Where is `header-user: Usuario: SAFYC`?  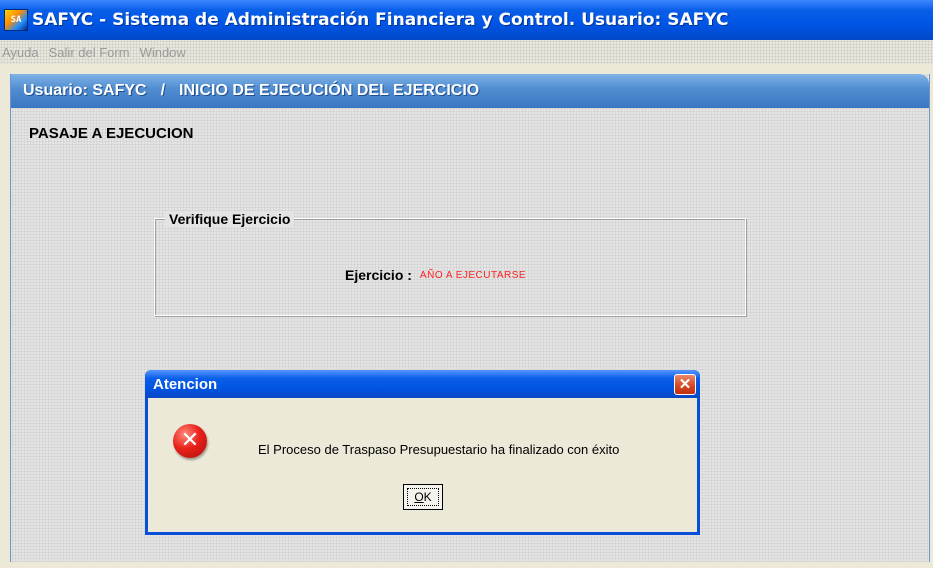 header-user: Usuario: SAFYC is located at coordinates (85, 90).